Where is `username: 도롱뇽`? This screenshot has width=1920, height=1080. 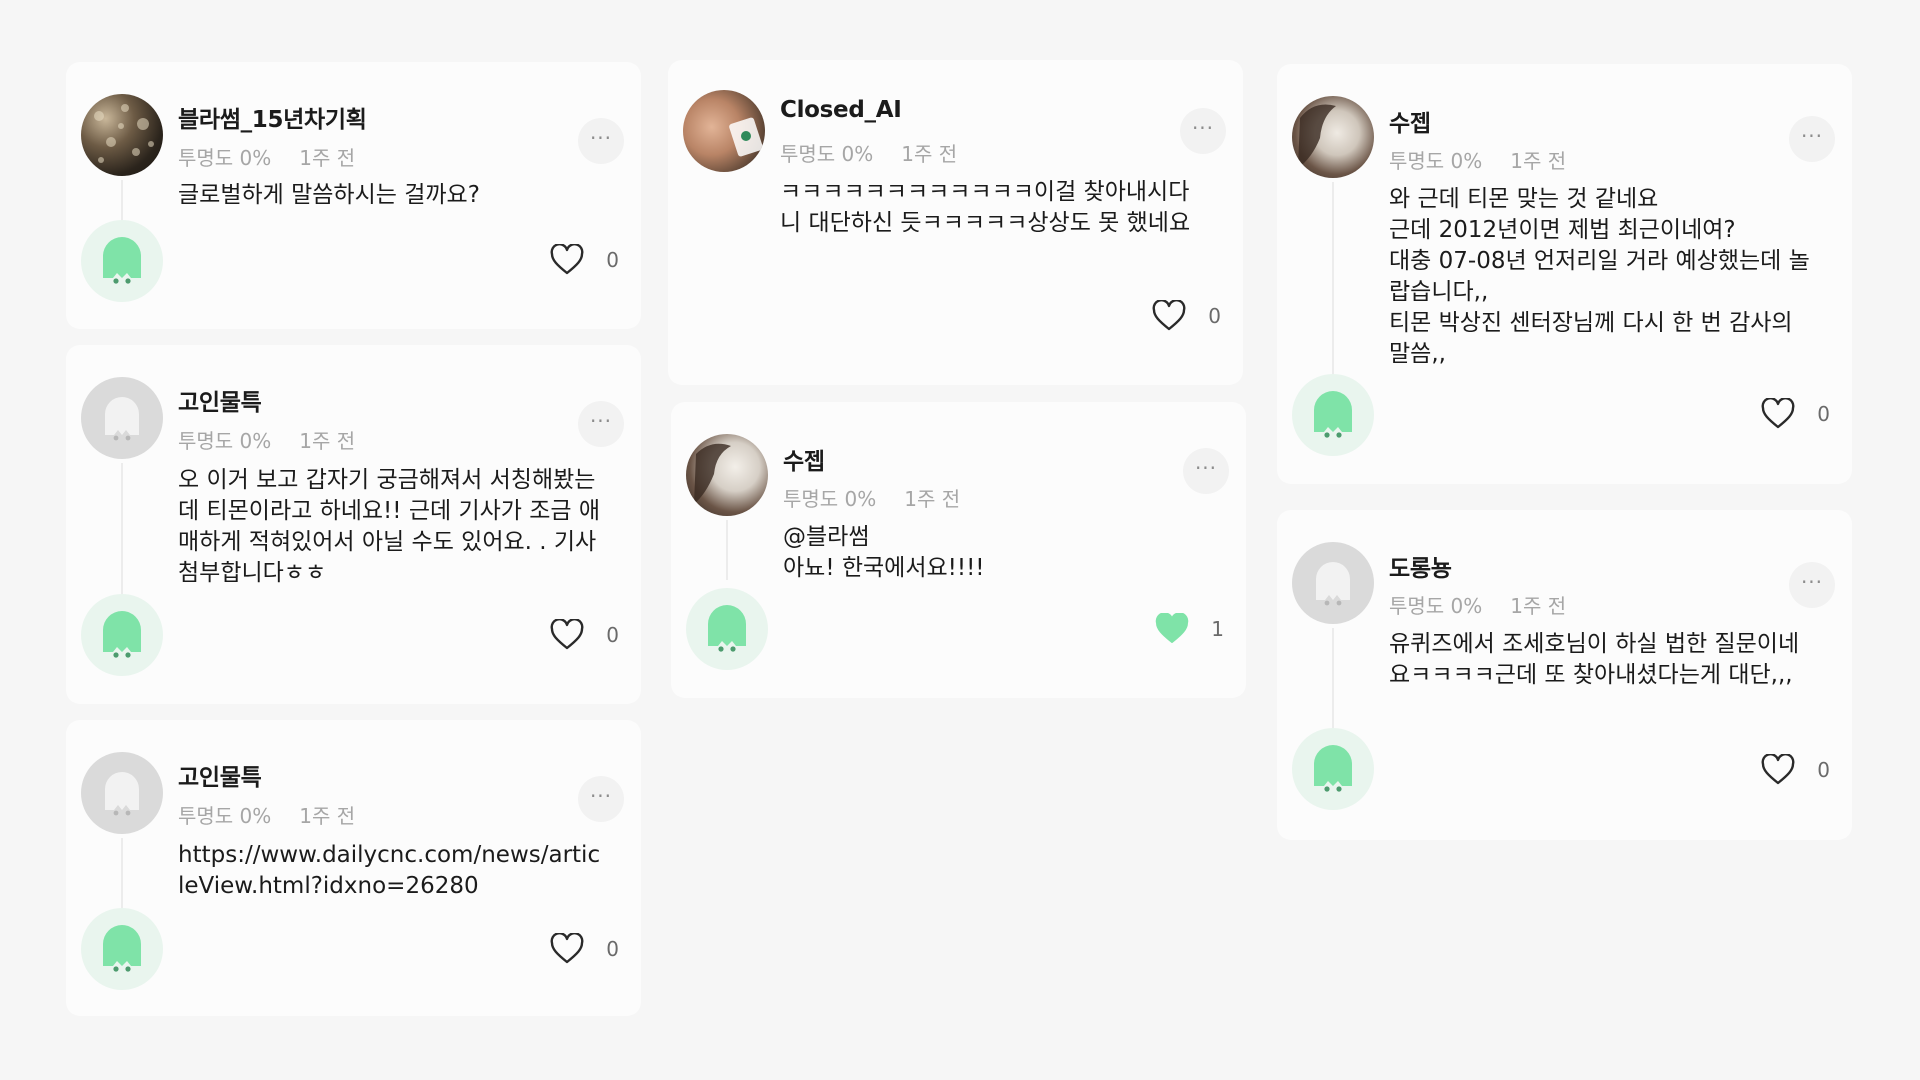 username: 도롱뇽 is located at coordinates (1420, 566).